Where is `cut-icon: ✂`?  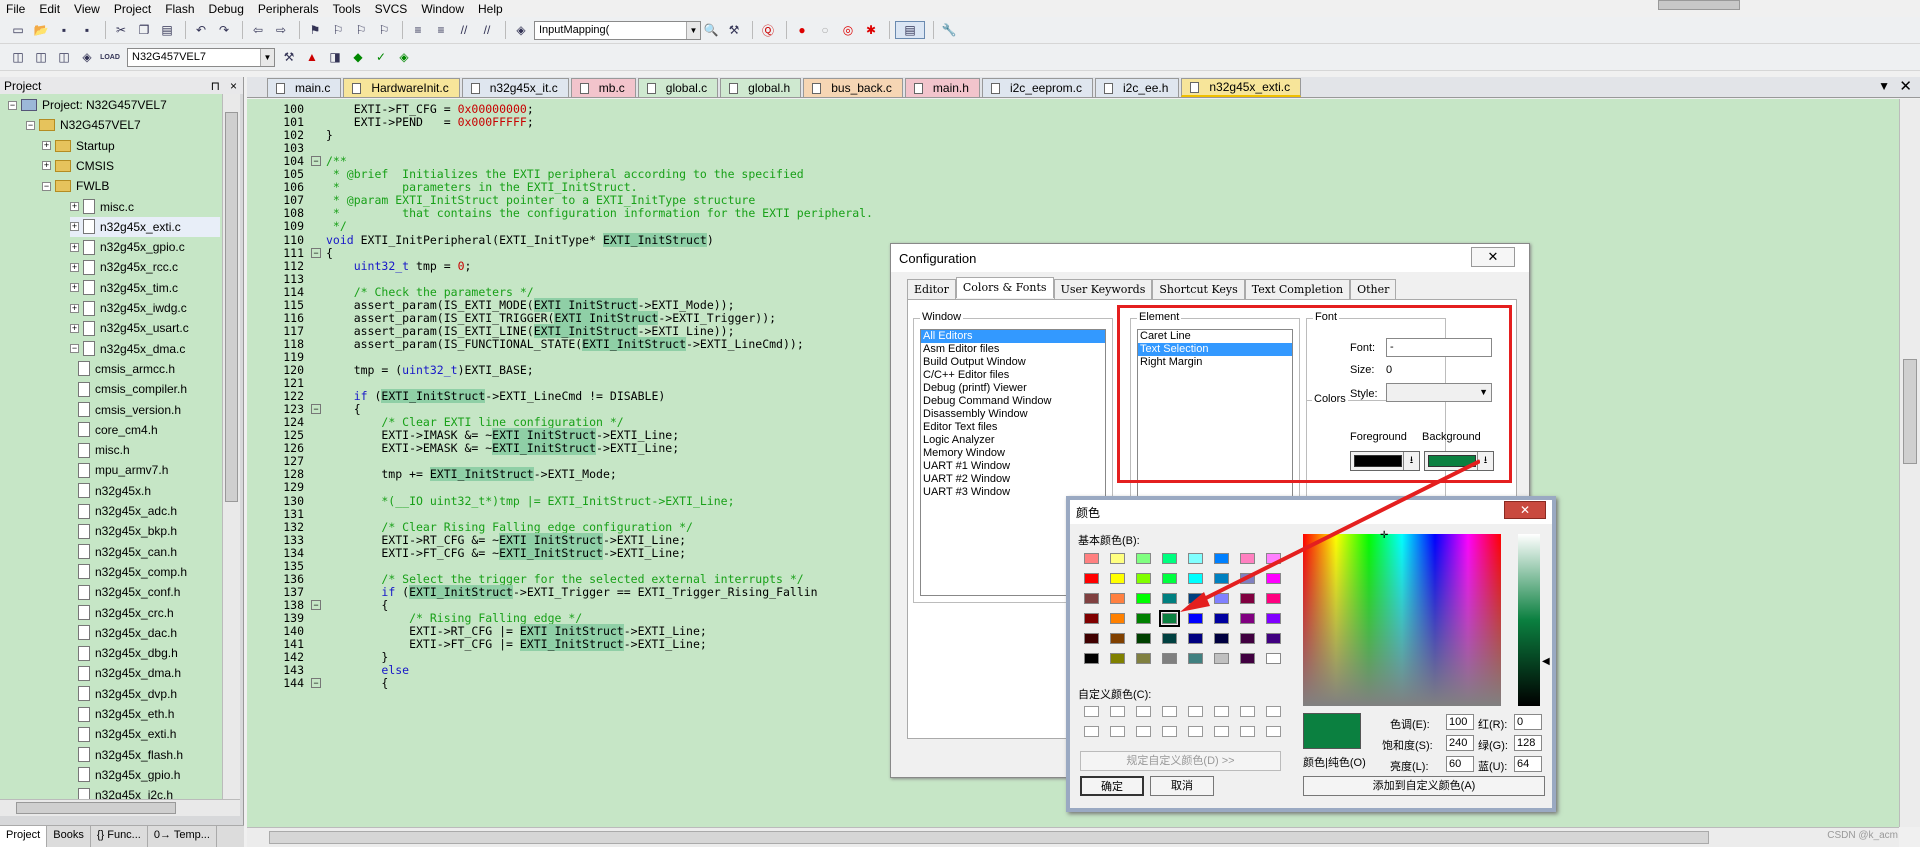 cut-icon: ✂ is located at coordinates (121, 30).